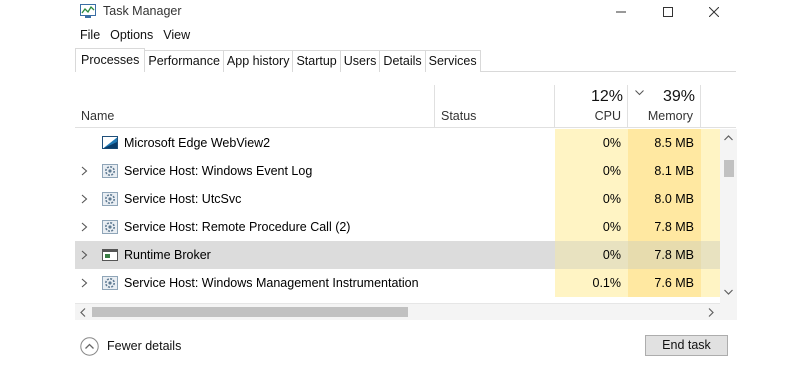  I want to click on process-name: Service Host: UtcSvc, so click(183, 199).